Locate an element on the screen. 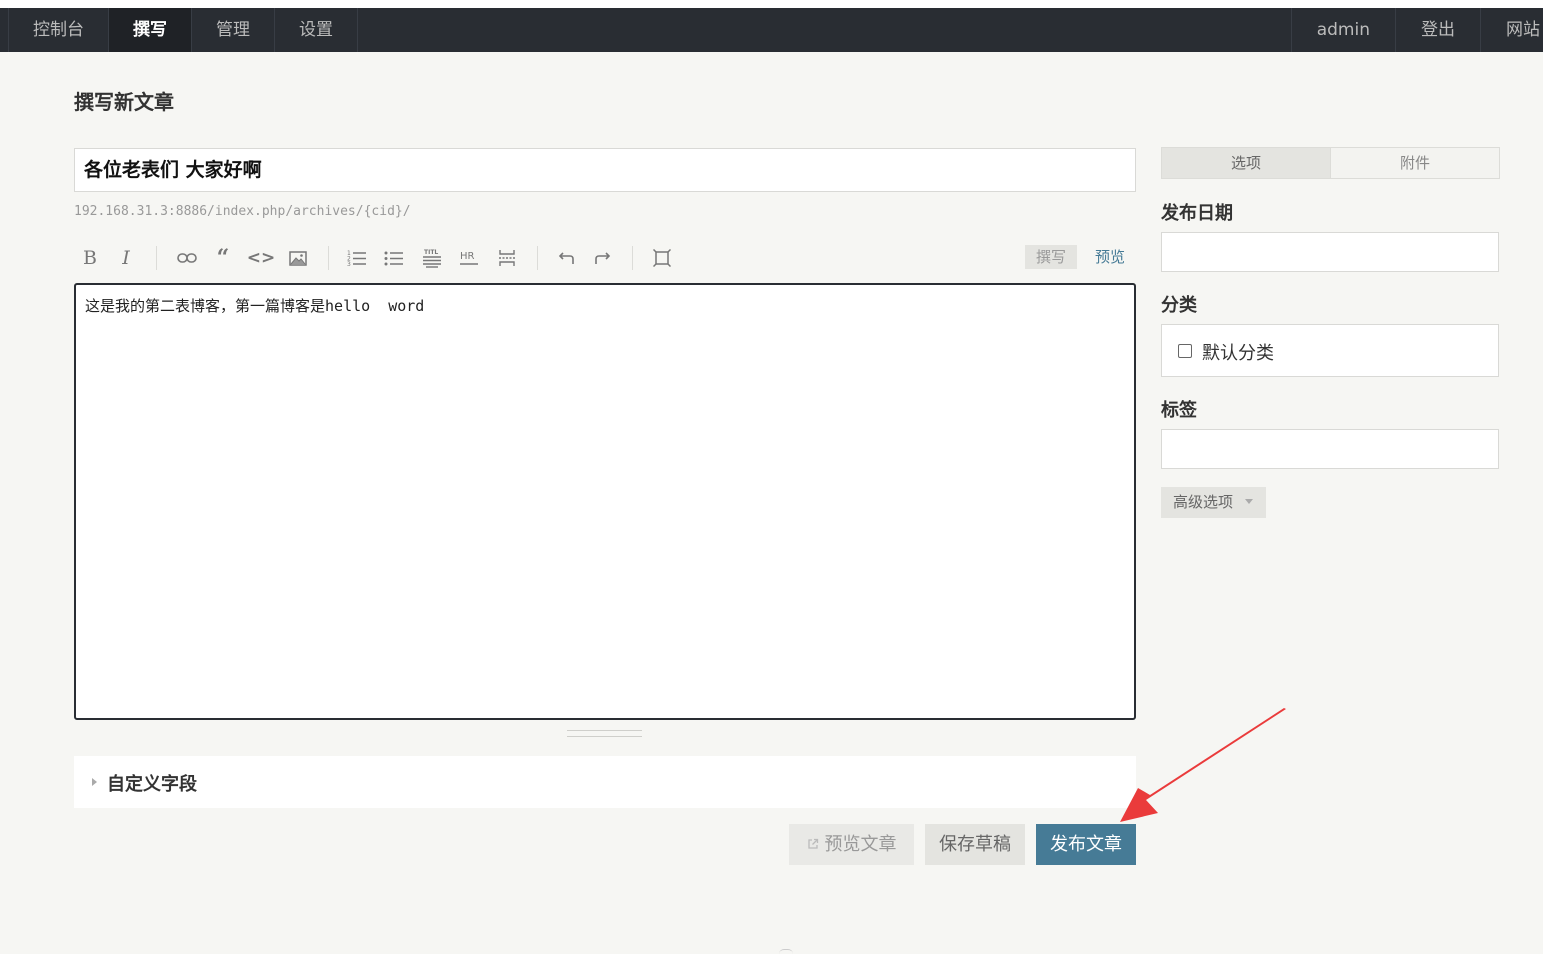 This screenshot has width=1543, height=954. nav-dashboard: 控制台 is located at coordinates (59, 30).